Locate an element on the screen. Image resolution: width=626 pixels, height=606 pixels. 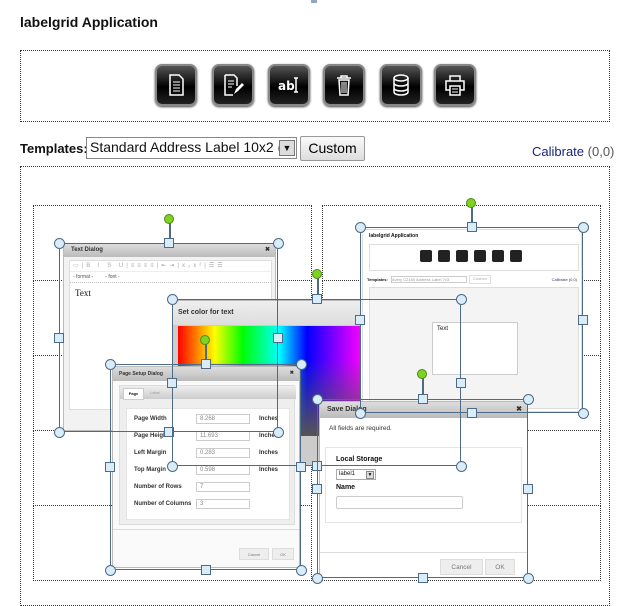
delete-button is located at coordinates (344, 85).